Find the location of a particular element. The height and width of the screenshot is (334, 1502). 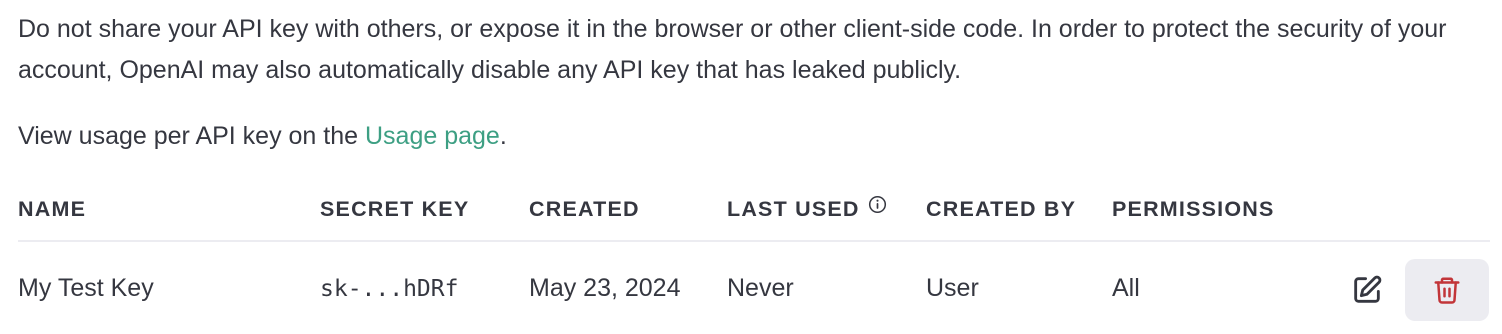

edit-icon is located at coordinates (1368, 289).